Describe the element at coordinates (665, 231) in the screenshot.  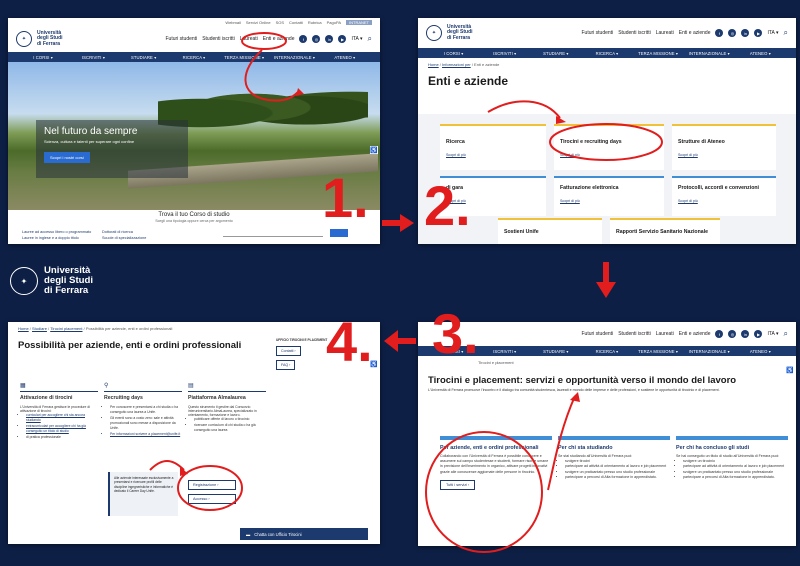
I see `card-rapporti-ssn: Rapporti Servizio Sanitario Nazionale` at that location.